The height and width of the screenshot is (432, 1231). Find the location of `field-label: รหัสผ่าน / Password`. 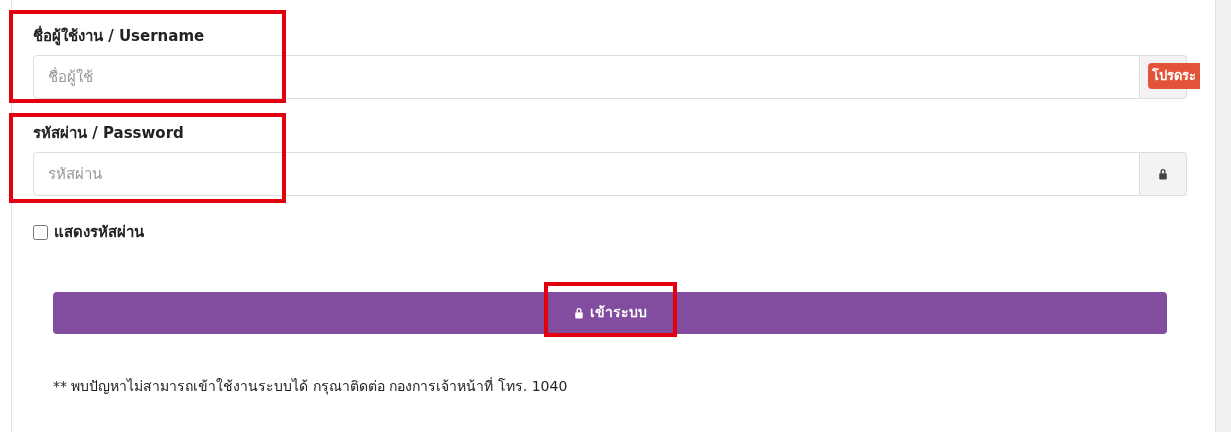

field-label: รหัสผ่าน / Password is located at coordinates (108, 133).